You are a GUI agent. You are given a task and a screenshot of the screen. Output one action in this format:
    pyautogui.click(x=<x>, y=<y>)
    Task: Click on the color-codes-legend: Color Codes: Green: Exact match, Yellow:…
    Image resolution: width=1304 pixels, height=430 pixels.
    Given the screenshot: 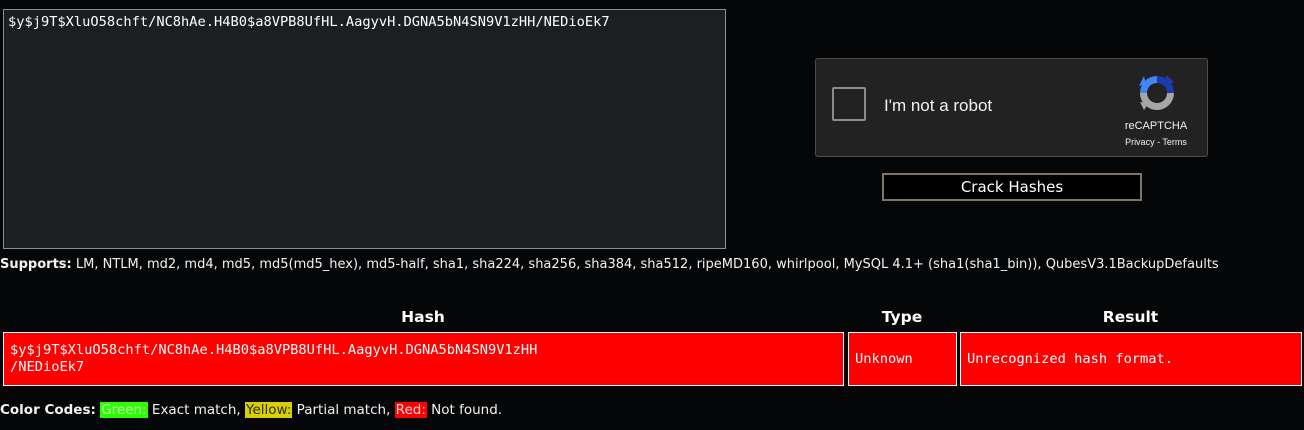 What is the action you would take?
    pyautogui.click(x=251, y=410)
    